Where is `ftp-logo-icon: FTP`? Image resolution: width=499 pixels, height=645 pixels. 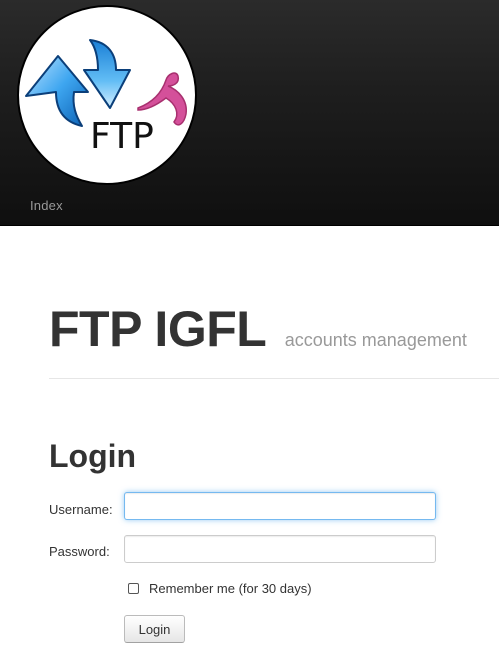 ftp-logo-icon: FTP is located at coordinates (107, 95).